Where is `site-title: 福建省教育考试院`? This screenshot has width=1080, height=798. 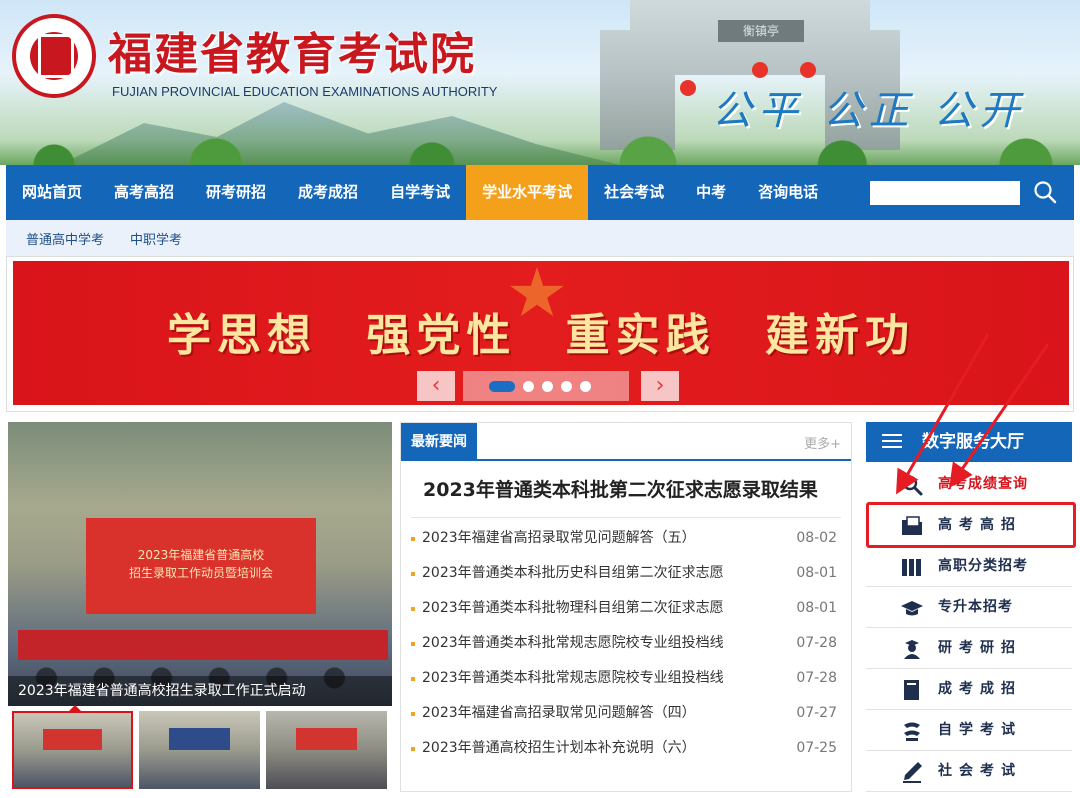
site-title: 福建省教育考试院 is located at coordinates (292, 50).